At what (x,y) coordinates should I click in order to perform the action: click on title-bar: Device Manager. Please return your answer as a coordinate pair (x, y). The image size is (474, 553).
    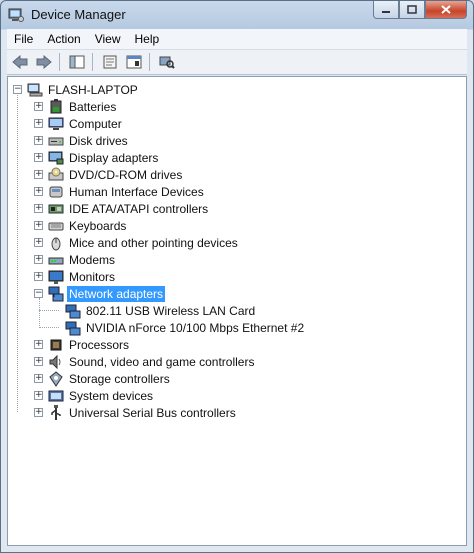
    Looking at the image, I should click on (237, 15).